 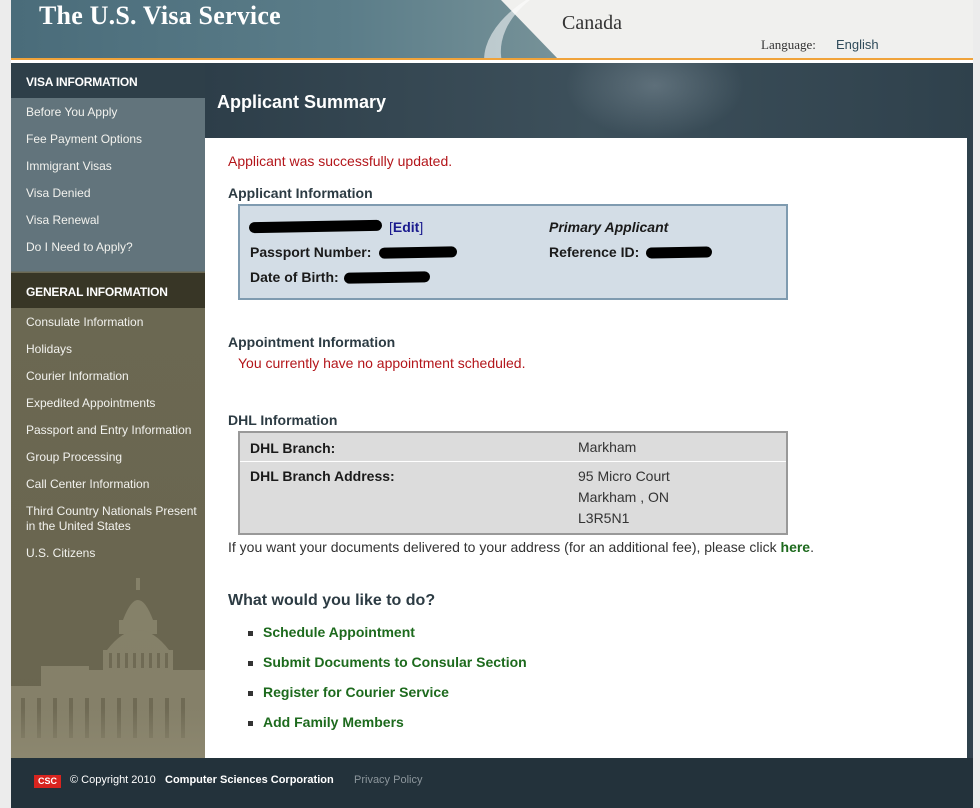 What do you see at coordinates (418, 252) in the screenshot?
I see `redacted-passport-number` at bounding box center [418, 252].